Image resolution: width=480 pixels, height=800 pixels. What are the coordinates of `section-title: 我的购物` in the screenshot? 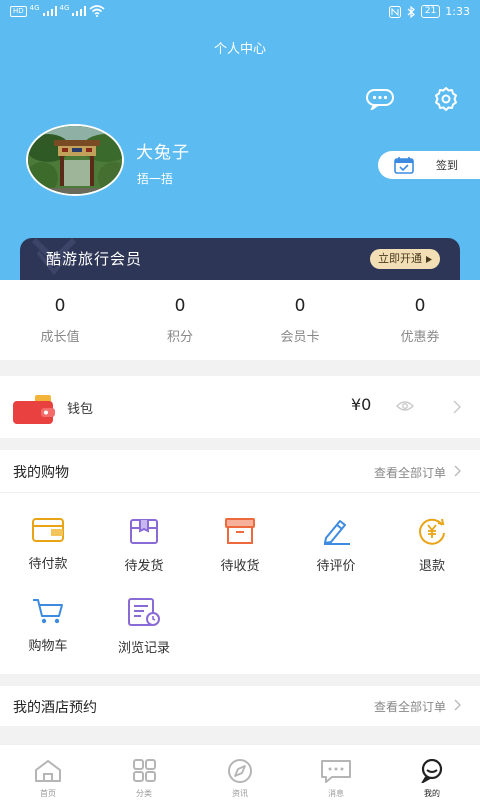 It's located at (41, 473).